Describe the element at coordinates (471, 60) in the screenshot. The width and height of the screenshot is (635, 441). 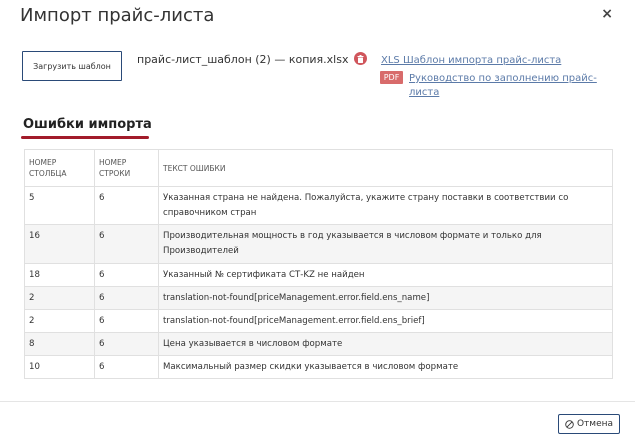
I see `xls-template-link: XLS Шаблон импорта прайс-листа` at that location.